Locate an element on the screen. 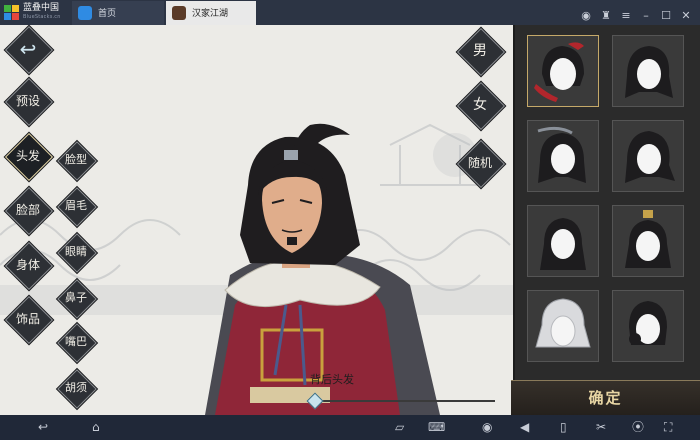 The width and height of the screenshot is (700, 440). eye-icon: ◉ is located at coordinates (487, 427).